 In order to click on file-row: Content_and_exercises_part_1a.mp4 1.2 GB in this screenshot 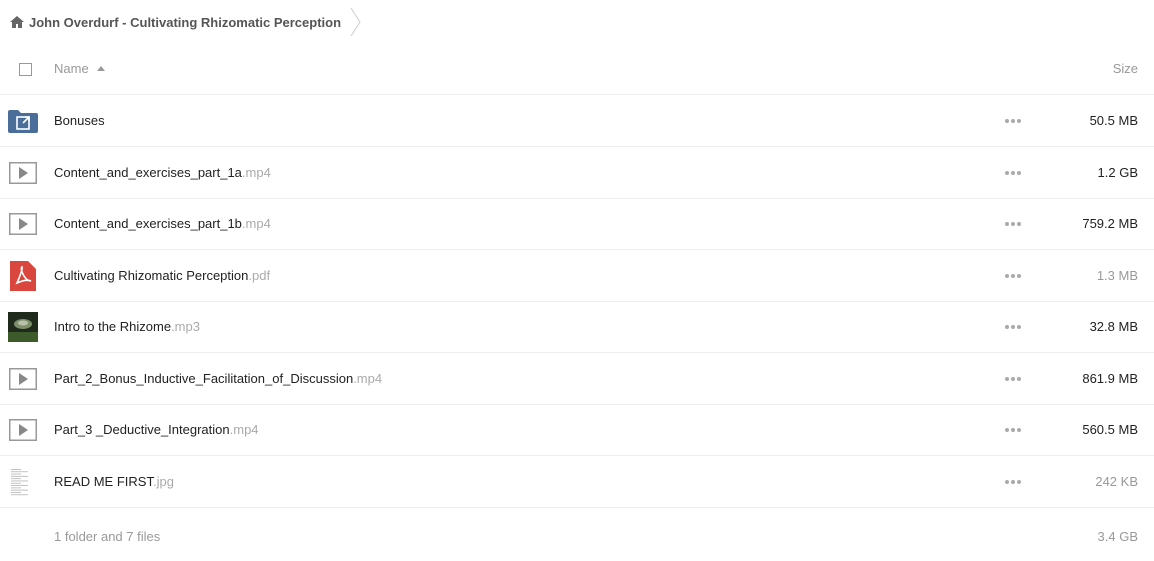, I will do `click(577, 173)`.